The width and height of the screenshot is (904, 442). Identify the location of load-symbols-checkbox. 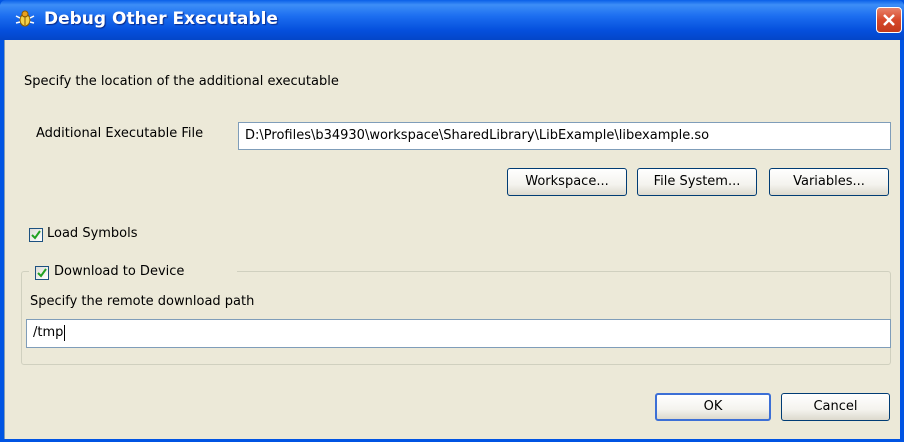
(36, 235).